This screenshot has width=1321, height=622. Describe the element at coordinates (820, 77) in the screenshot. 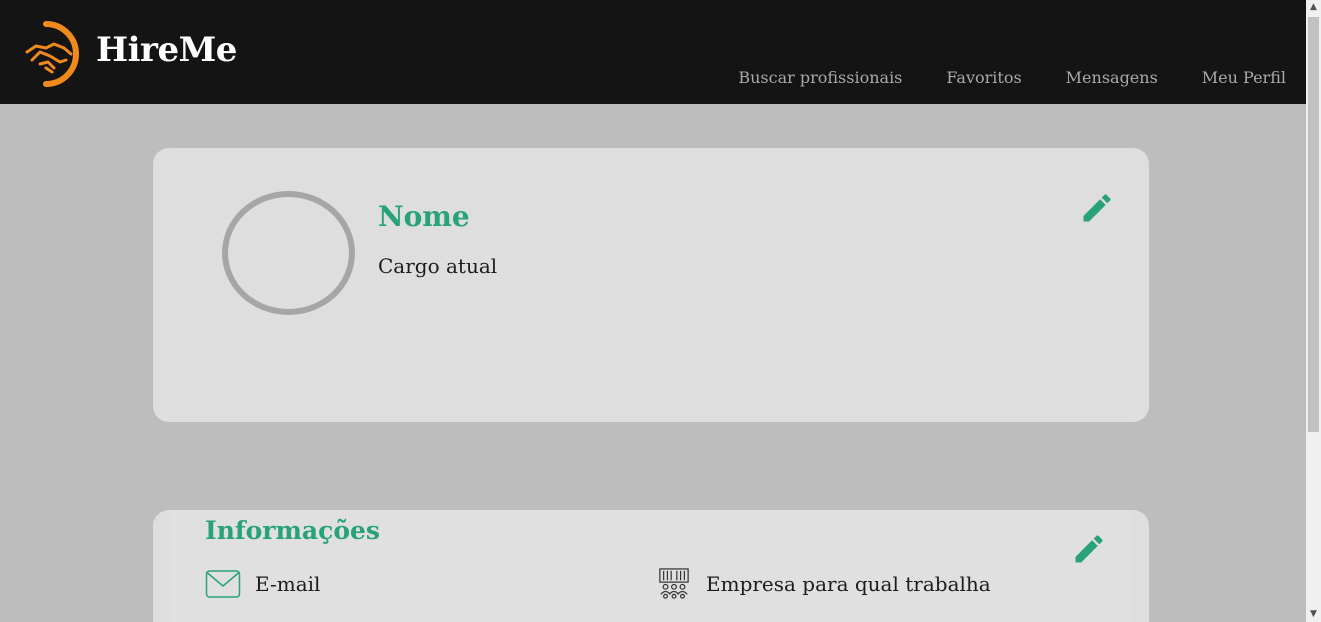

I see `nav-buscar-profissionais: Buscar profissionais` at that location.